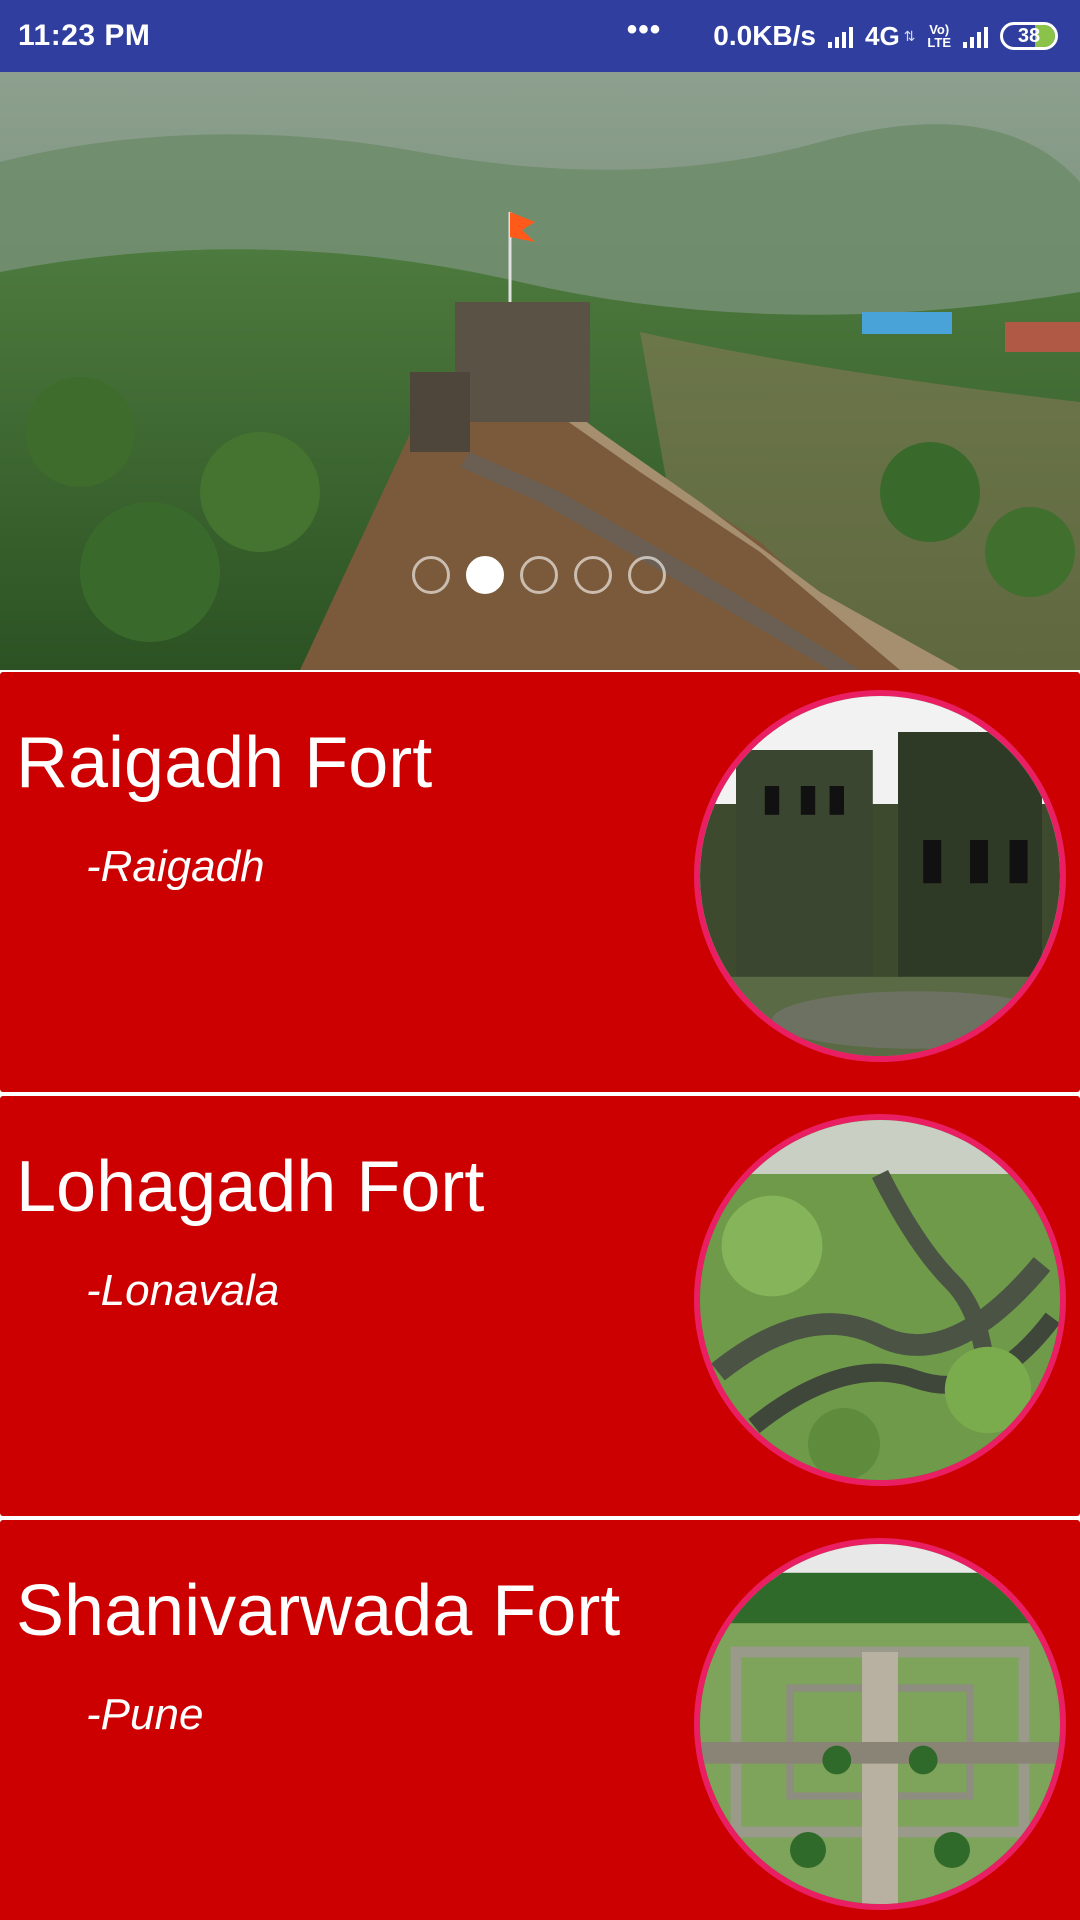 The height and width of the screenshot is (1920, 1080). Describe the element at coordinates (909, 35) in the screenshot. I see `data-activity-icon: ⇅` at that location.